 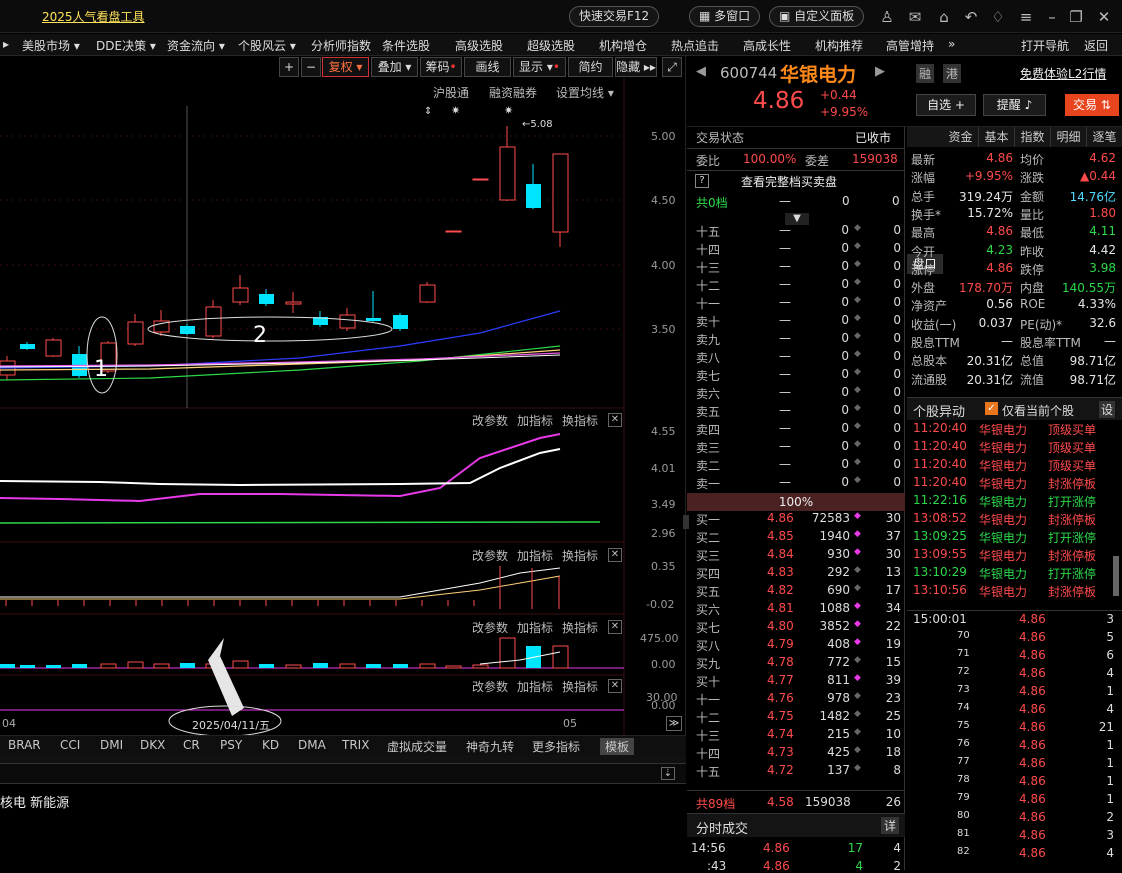 What do you see at coordinates (796, 232) in the screenshot?
I see `sell-row: 十五 — 0 ◆ 0` at bounding box center [796, 232].